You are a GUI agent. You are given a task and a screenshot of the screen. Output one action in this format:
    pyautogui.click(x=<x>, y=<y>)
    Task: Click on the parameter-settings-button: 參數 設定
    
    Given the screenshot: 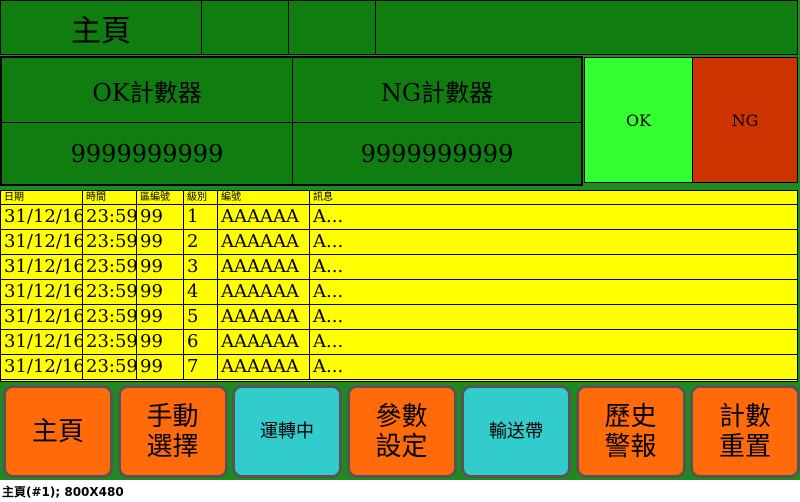 What is the action you would take?
    pyautogui.click(x=401, y=431)
    